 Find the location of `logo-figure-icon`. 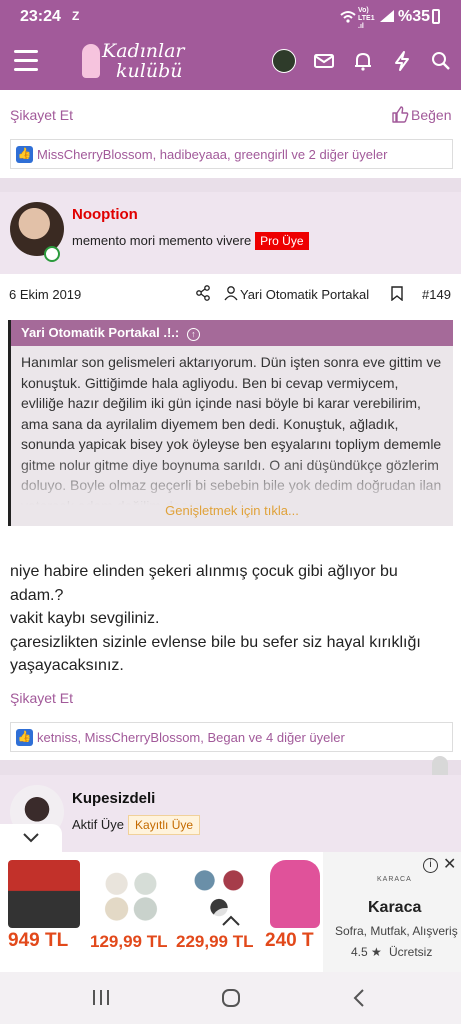

logo-figure-icon is located at coordinates (91, 61).